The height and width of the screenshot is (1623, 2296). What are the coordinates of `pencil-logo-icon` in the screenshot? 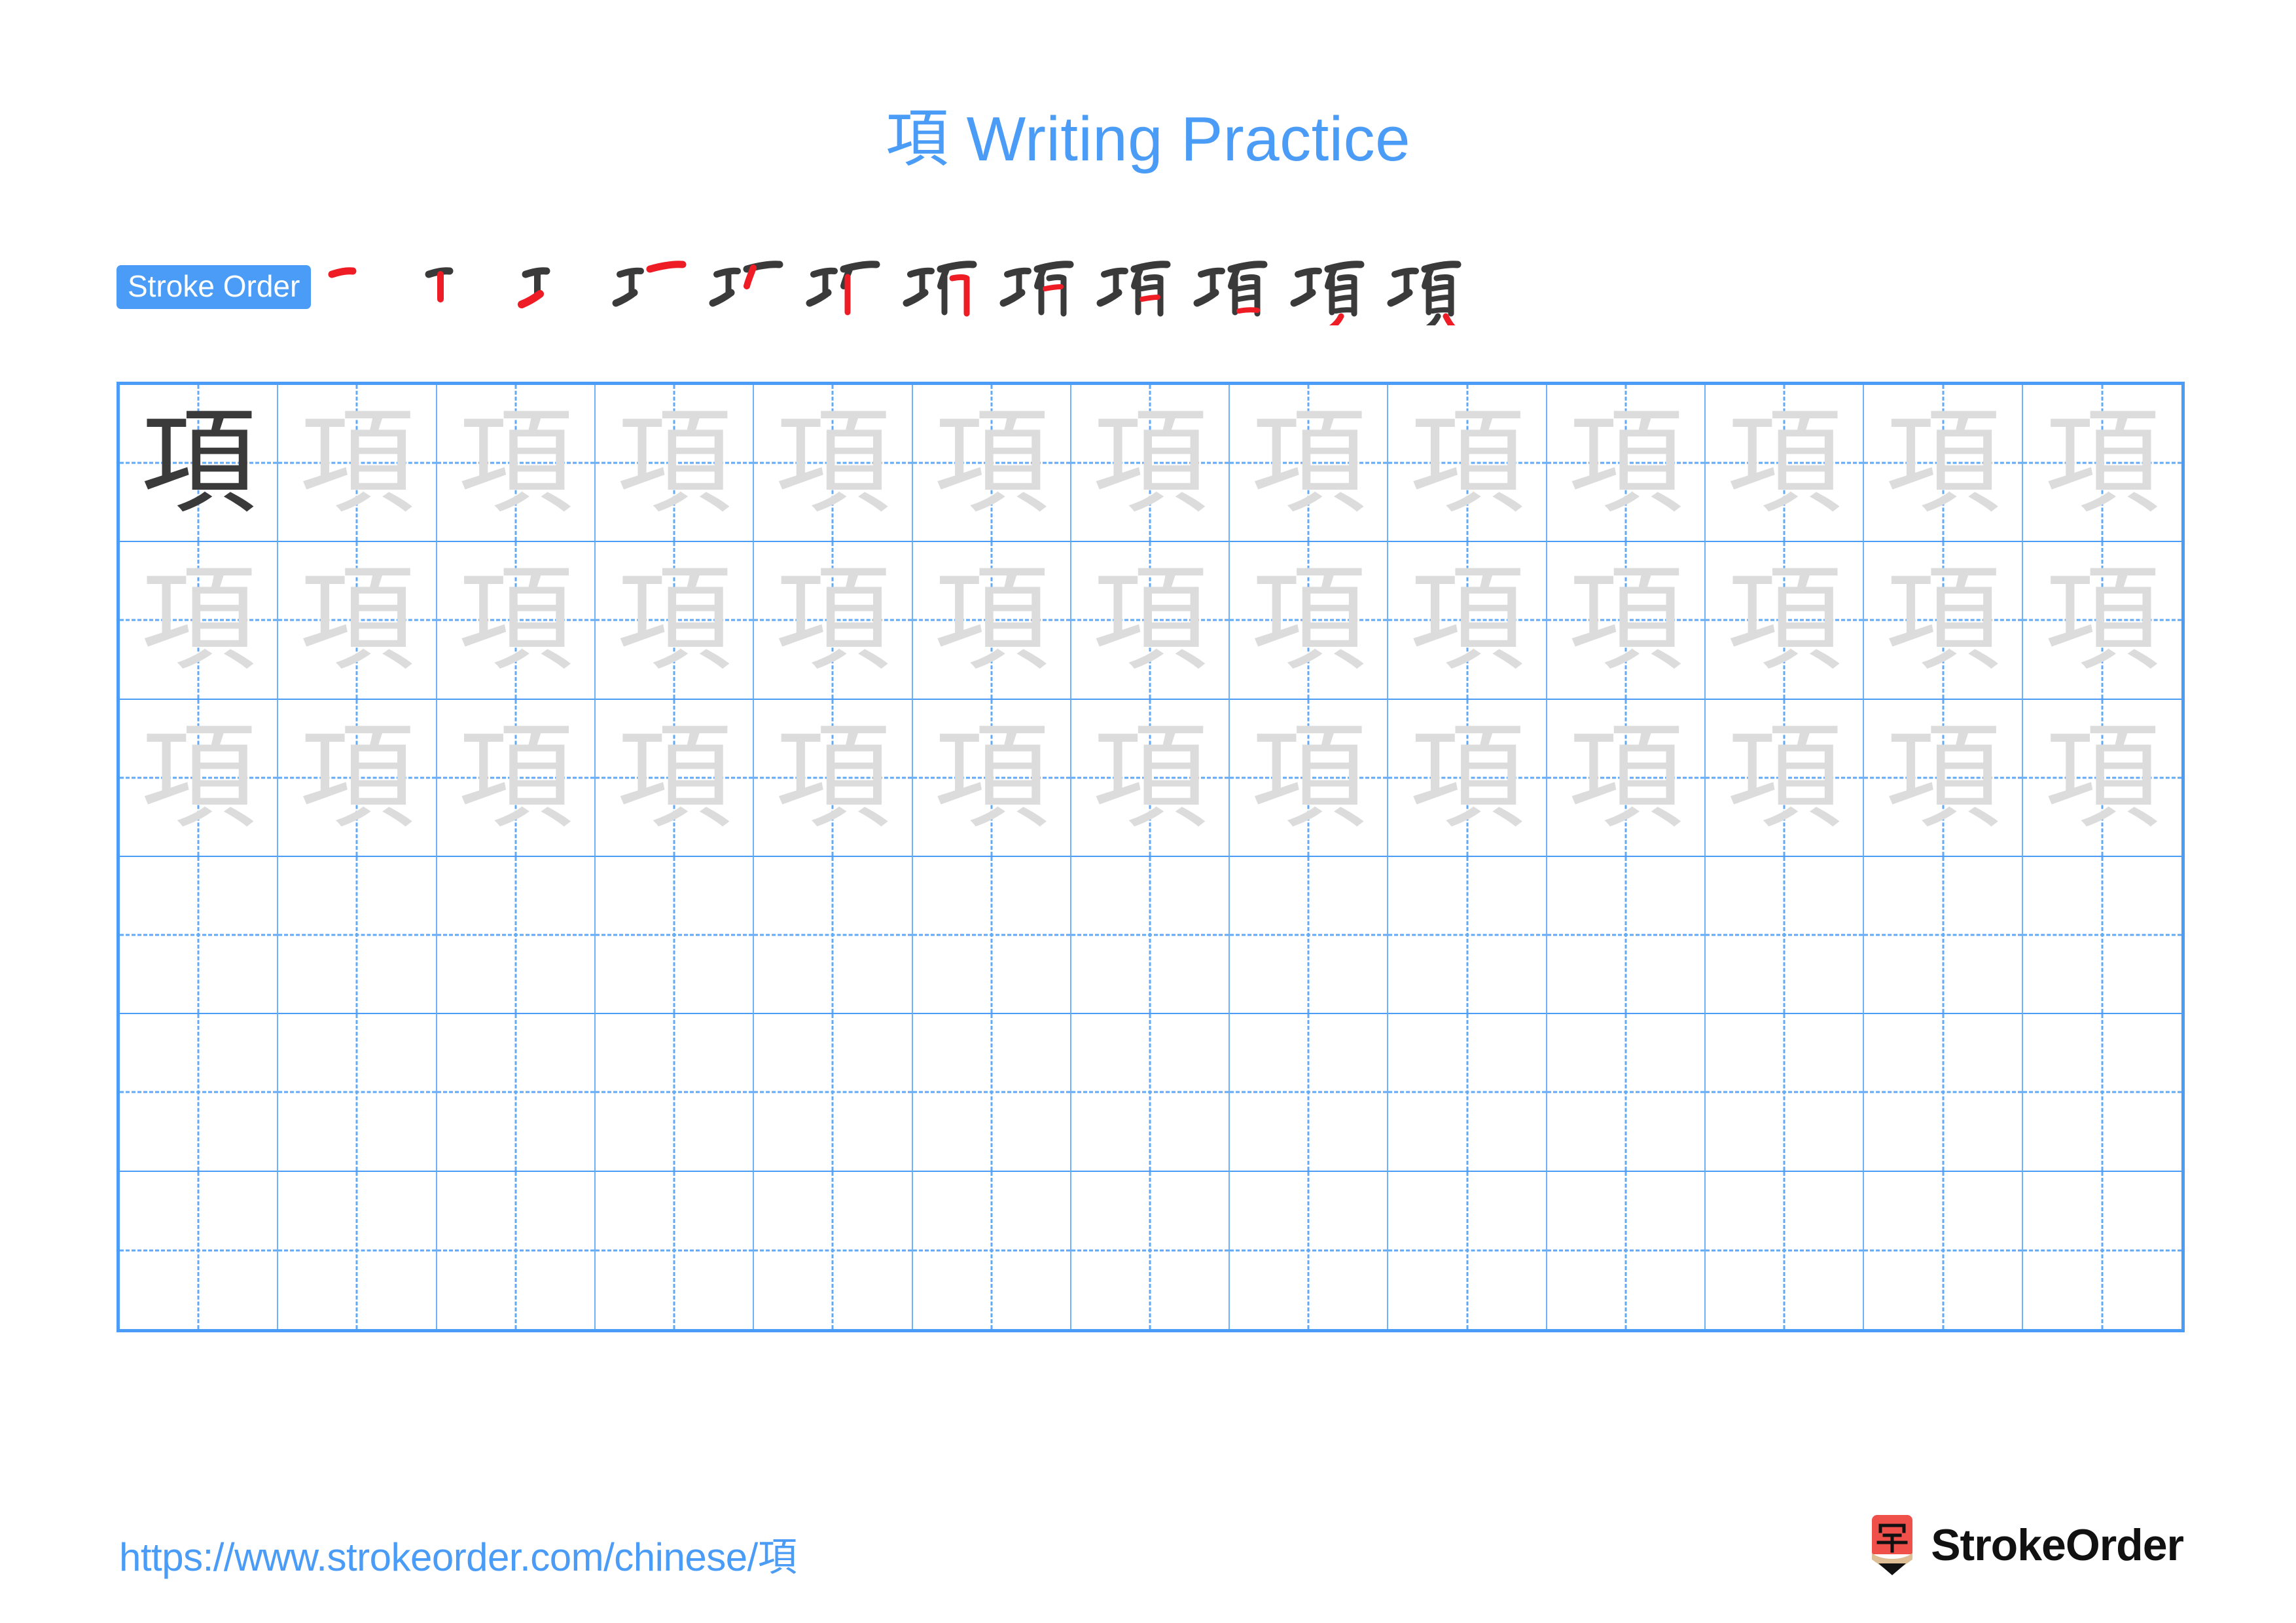 It's located at (1892, 1545).